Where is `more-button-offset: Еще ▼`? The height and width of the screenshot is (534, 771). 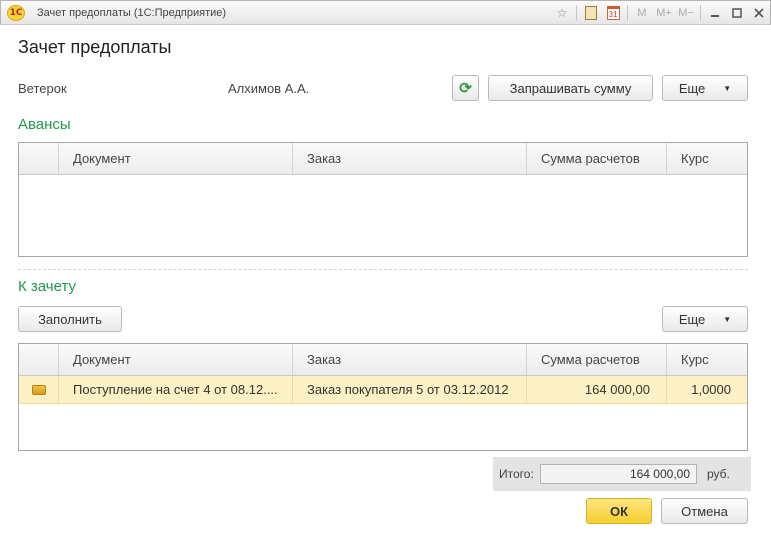
more-button-offset: Еще ▼ is located at coordinates (705, 319).